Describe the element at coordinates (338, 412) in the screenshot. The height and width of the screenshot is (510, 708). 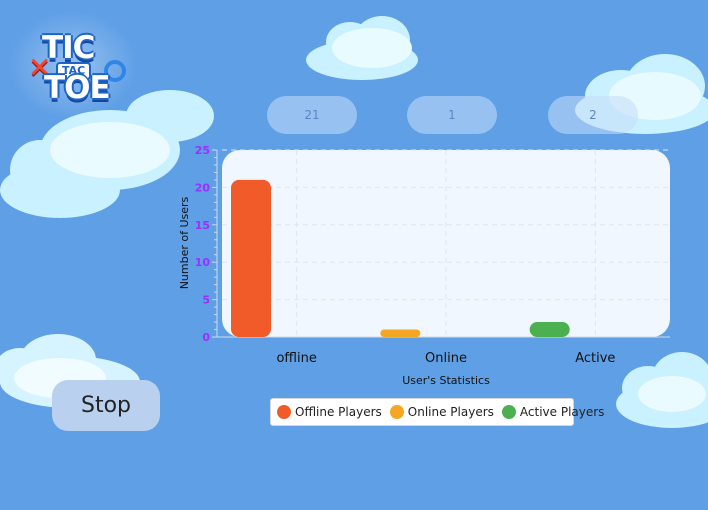
I see `legend-label-offline: Offline Players` at that location.